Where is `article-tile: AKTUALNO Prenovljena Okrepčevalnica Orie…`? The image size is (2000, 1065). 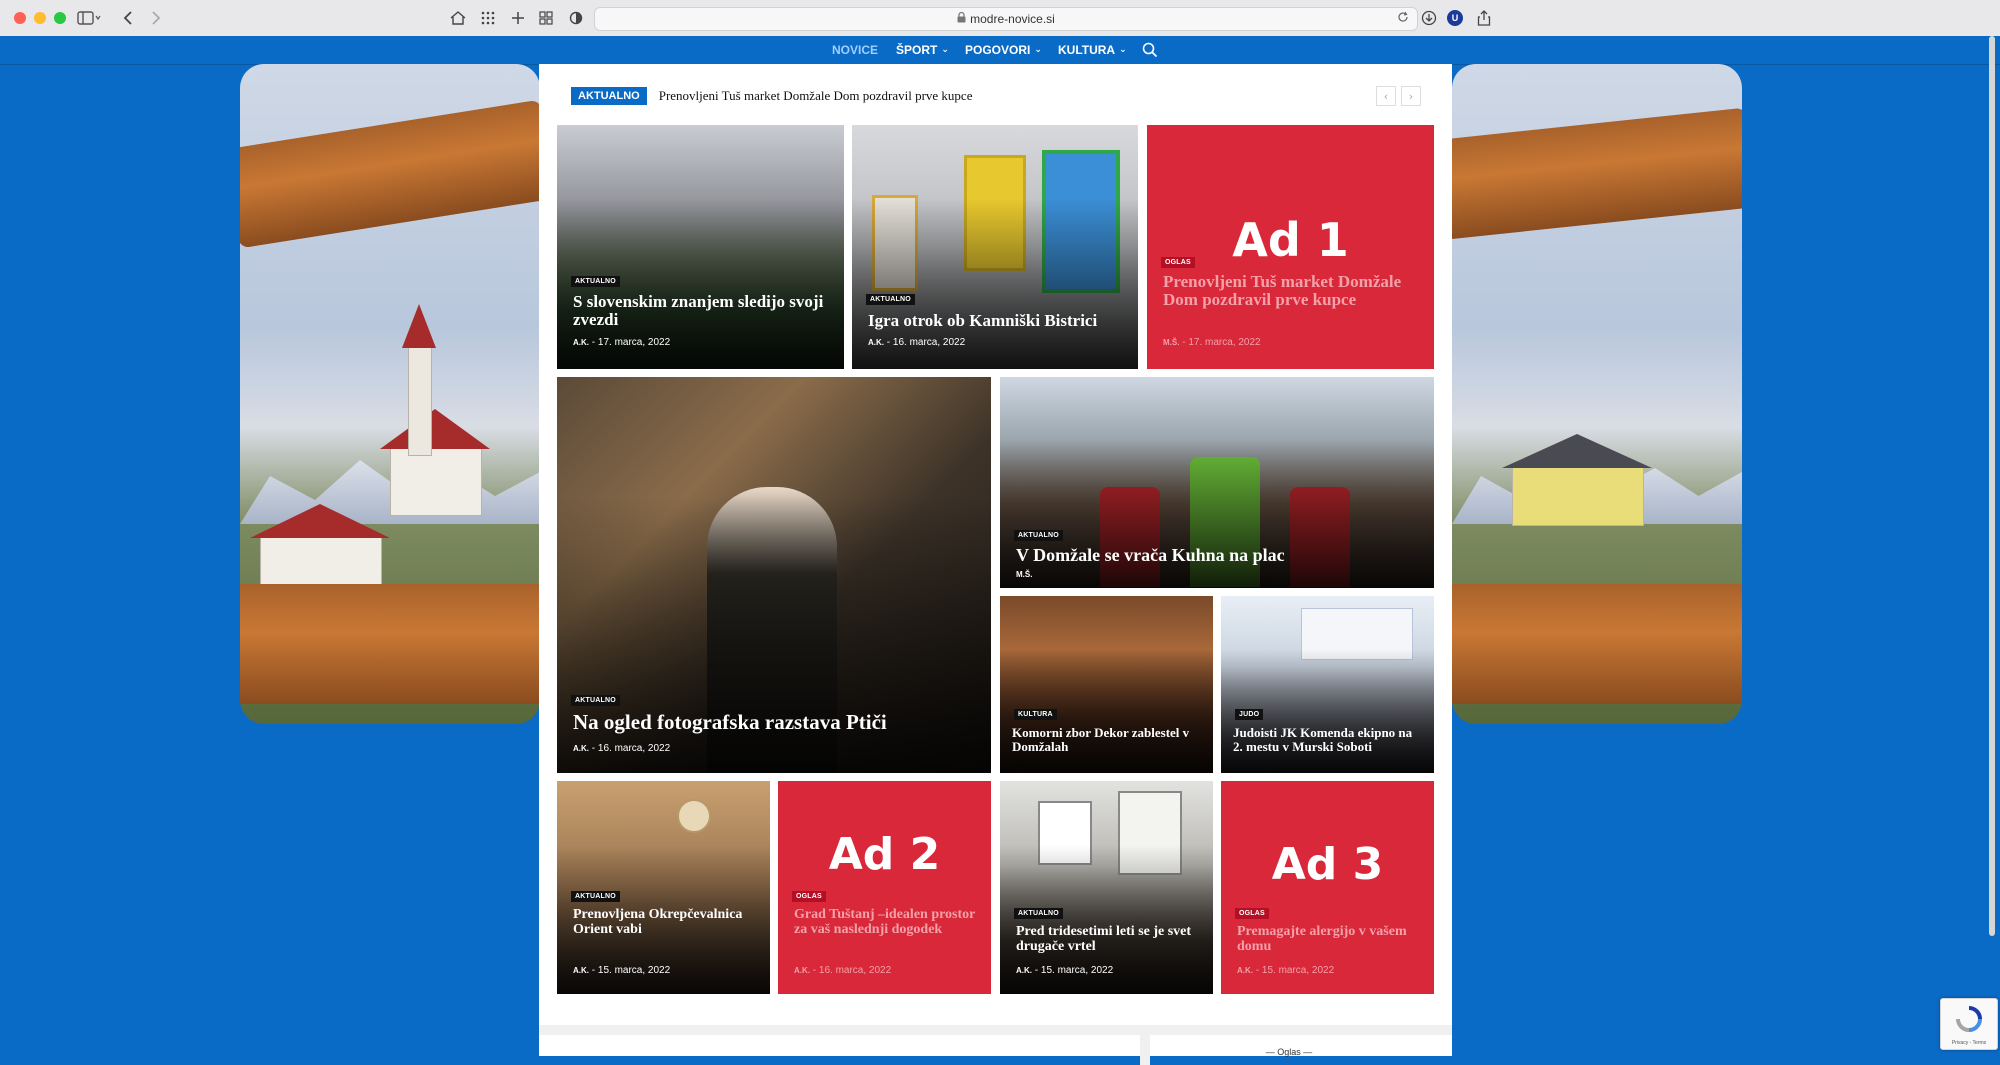
article-tile: AKTUALNO Prenovljena Okrepčevalnica Orie… is located at coordinates (663, 887).